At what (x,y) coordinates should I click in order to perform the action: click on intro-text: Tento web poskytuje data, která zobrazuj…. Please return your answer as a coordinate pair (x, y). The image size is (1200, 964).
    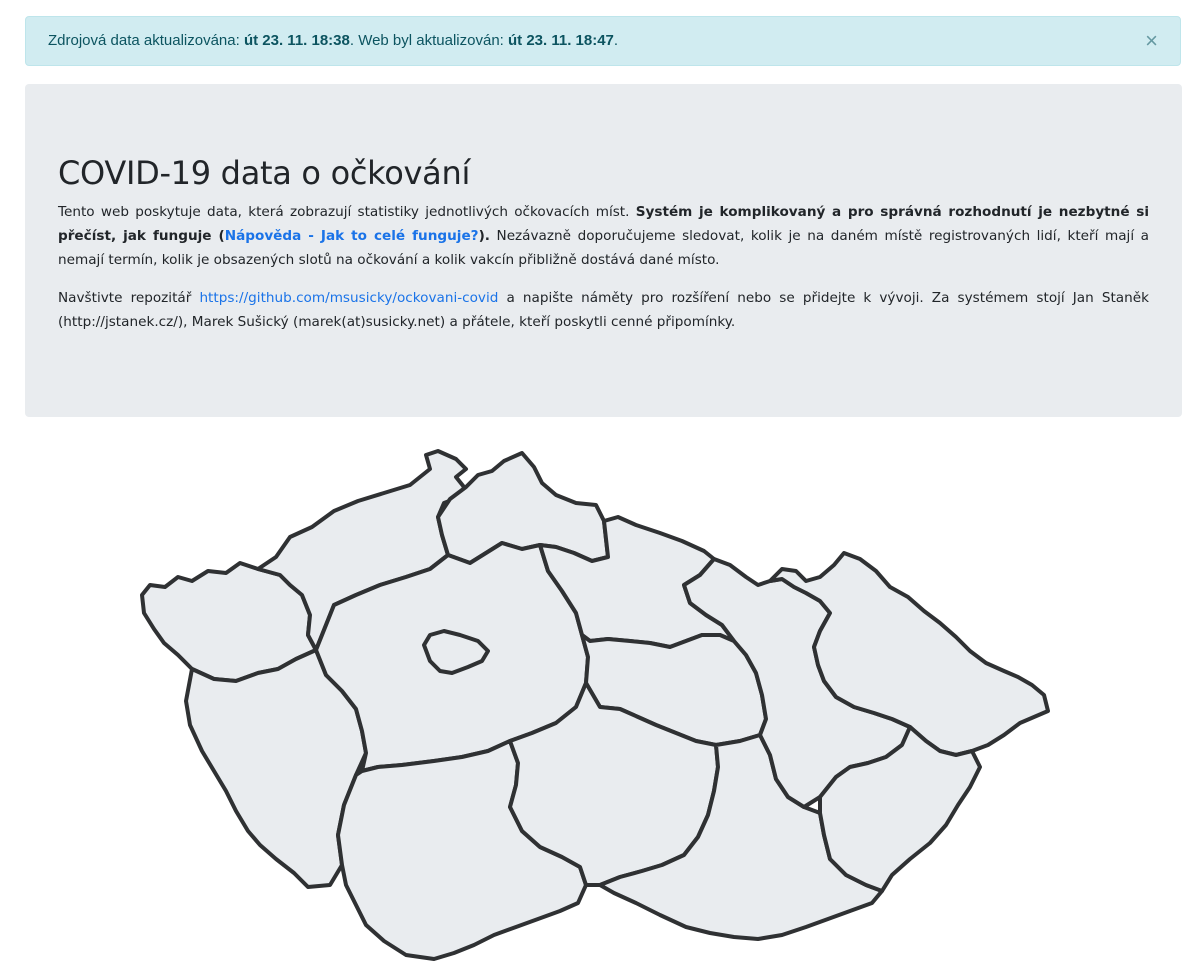
    Looking at the image, I should click on (347, 212).